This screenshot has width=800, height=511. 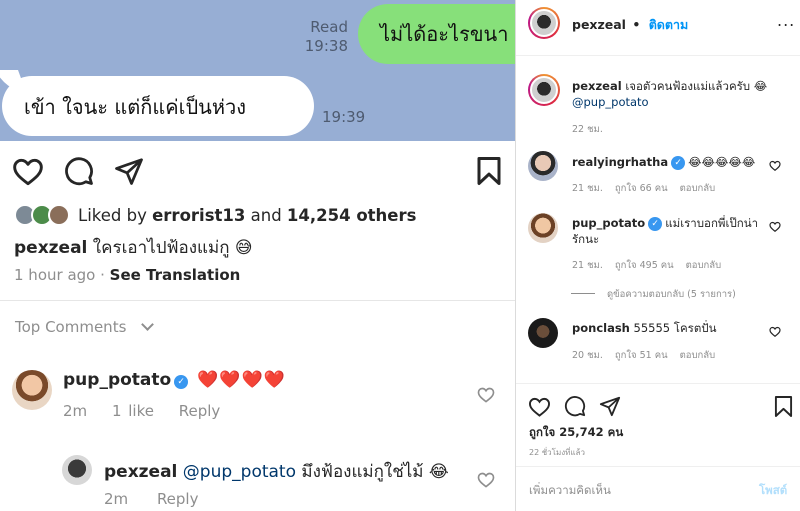 I want to click on comment-body: มึงฟ้องแม่กูใช่ไม้ 😂, so click(x=375, y=472).